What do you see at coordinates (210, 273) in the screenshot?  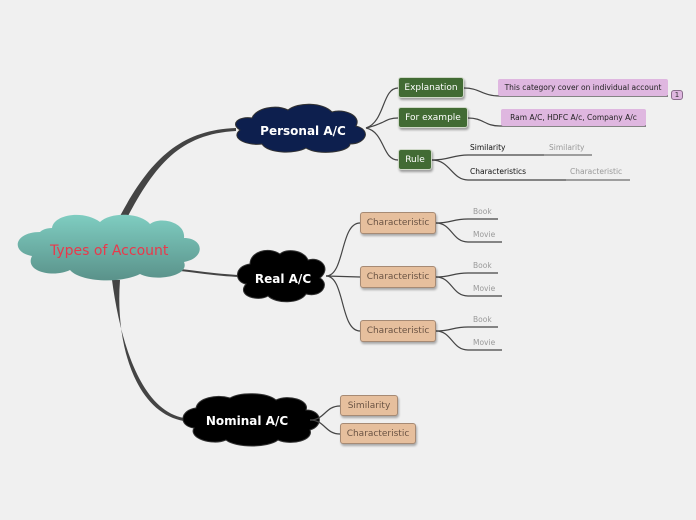 I see `connector-root-real` at bounding box center [210, 273].